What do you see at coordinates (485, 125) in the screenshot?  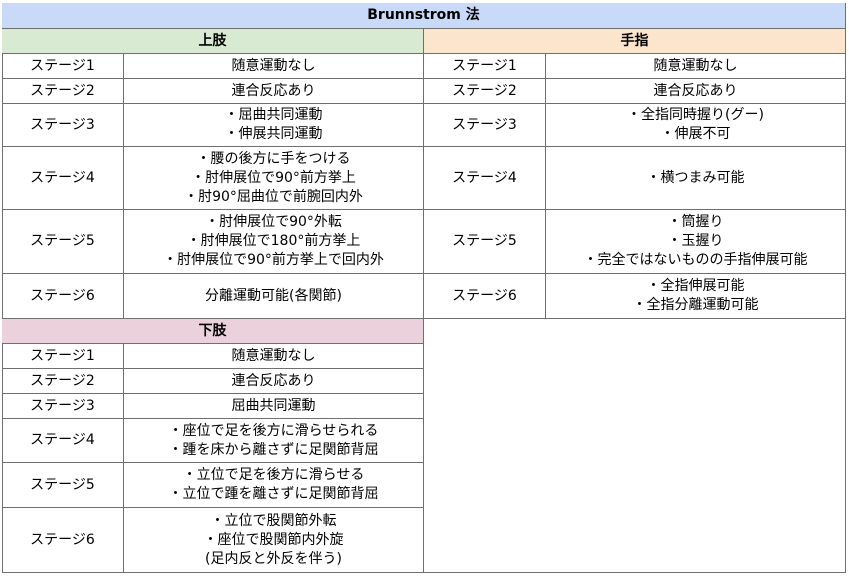 I see `finger-stage-3: ステージ3` at bounding box center [485, 125].